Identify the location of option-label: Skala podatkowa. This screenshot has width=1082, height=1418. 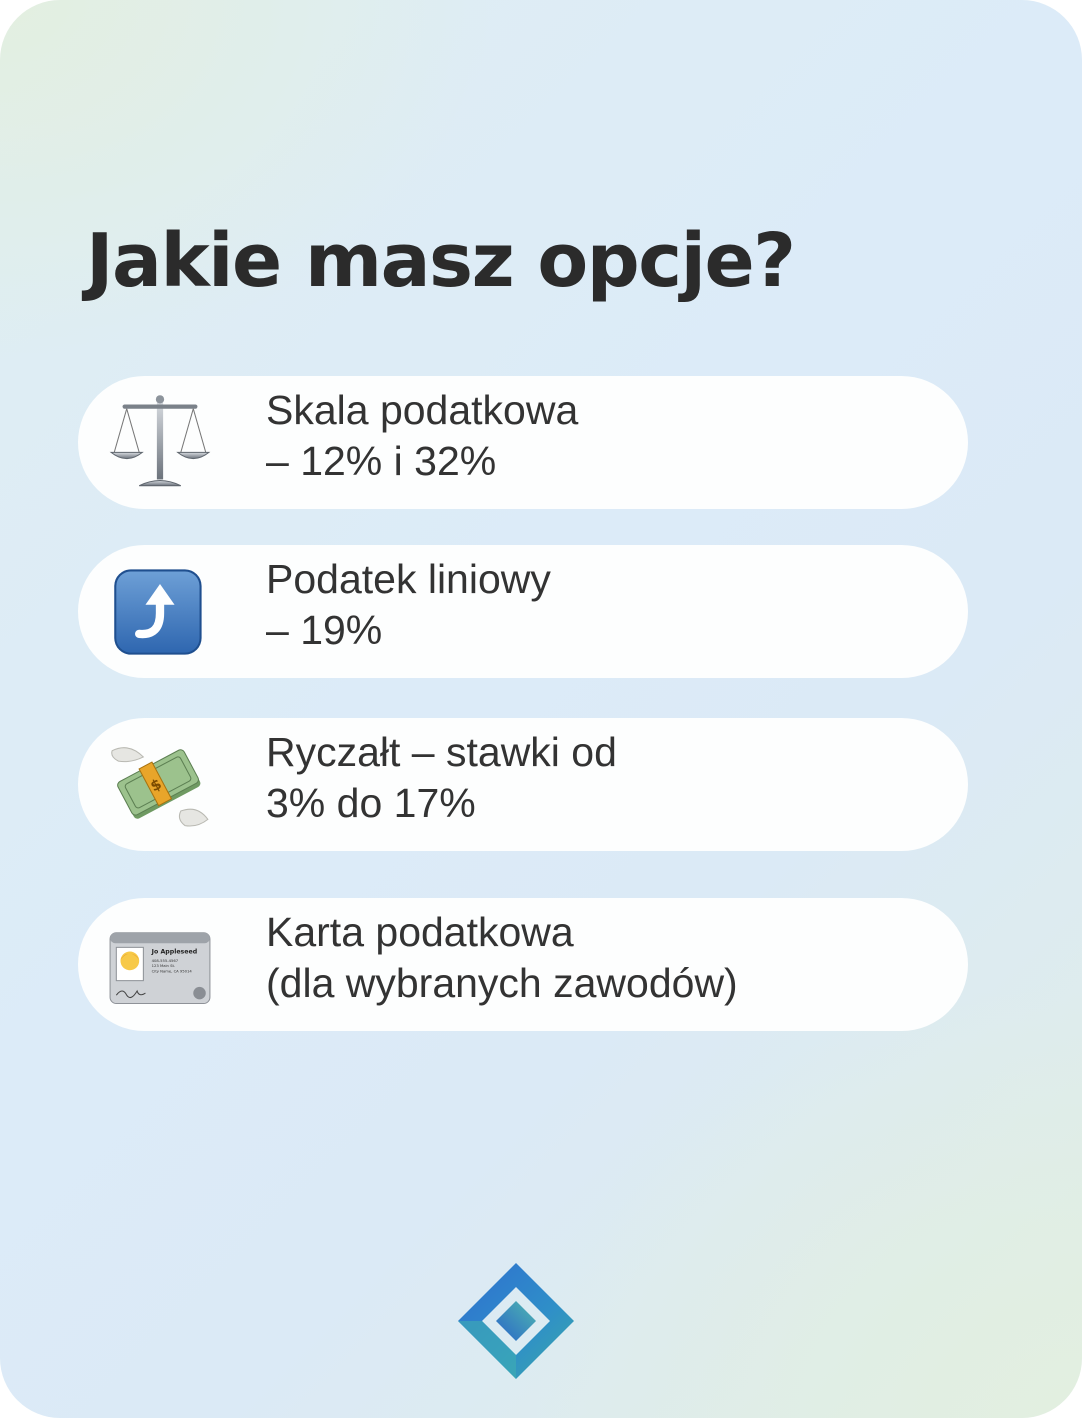
(422, 410).